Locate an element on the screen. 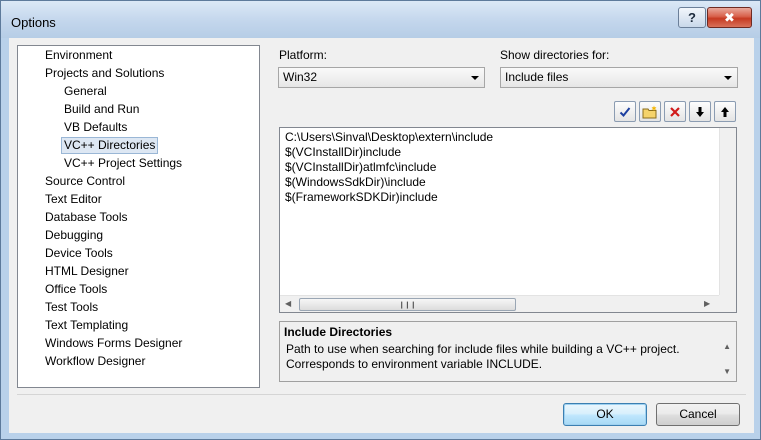 Image resolution: width=761 pixels, height=440 pixels. tree-item-vb-defaults: VB Defaults is located at coordinates (95, 127).